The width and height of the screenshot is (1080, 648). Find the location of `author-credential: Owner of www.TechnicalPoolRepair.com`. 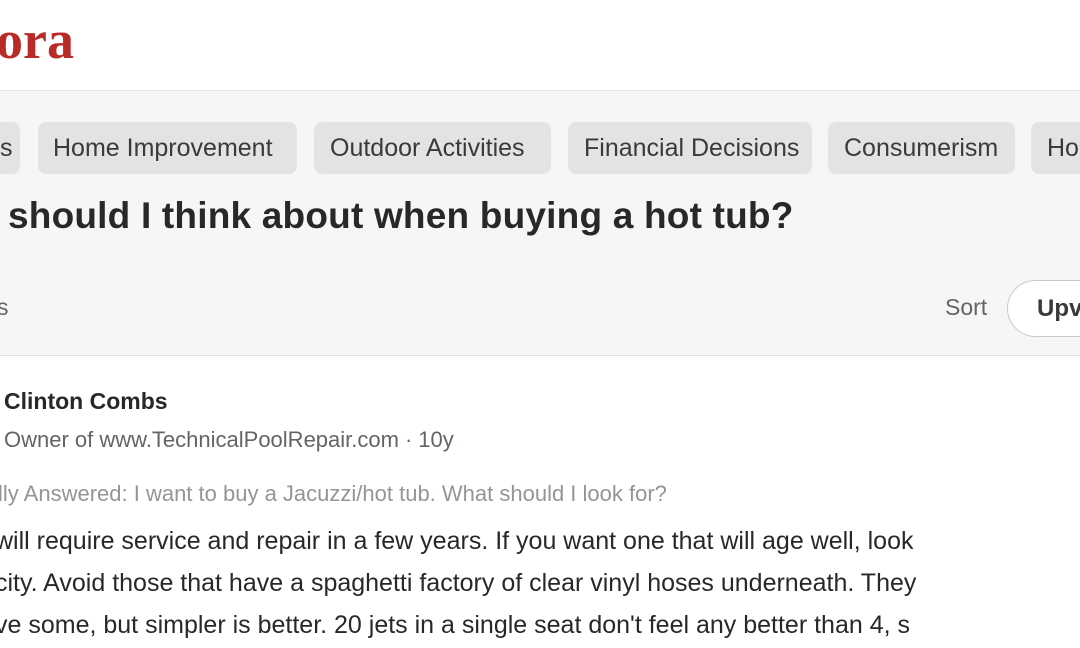

author-credential: Owner of www.TechnicalPoolRepair.com is located at coordinates (201, 439).